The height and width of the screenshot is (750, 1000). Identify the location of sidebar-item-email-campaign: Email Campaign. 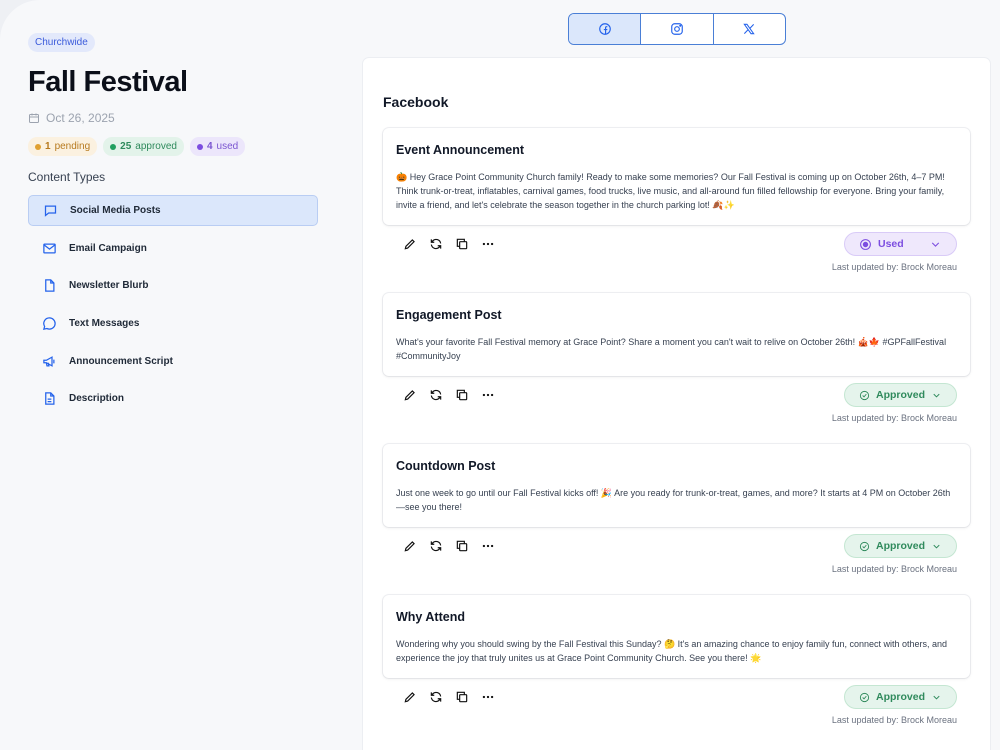
(173, 248).